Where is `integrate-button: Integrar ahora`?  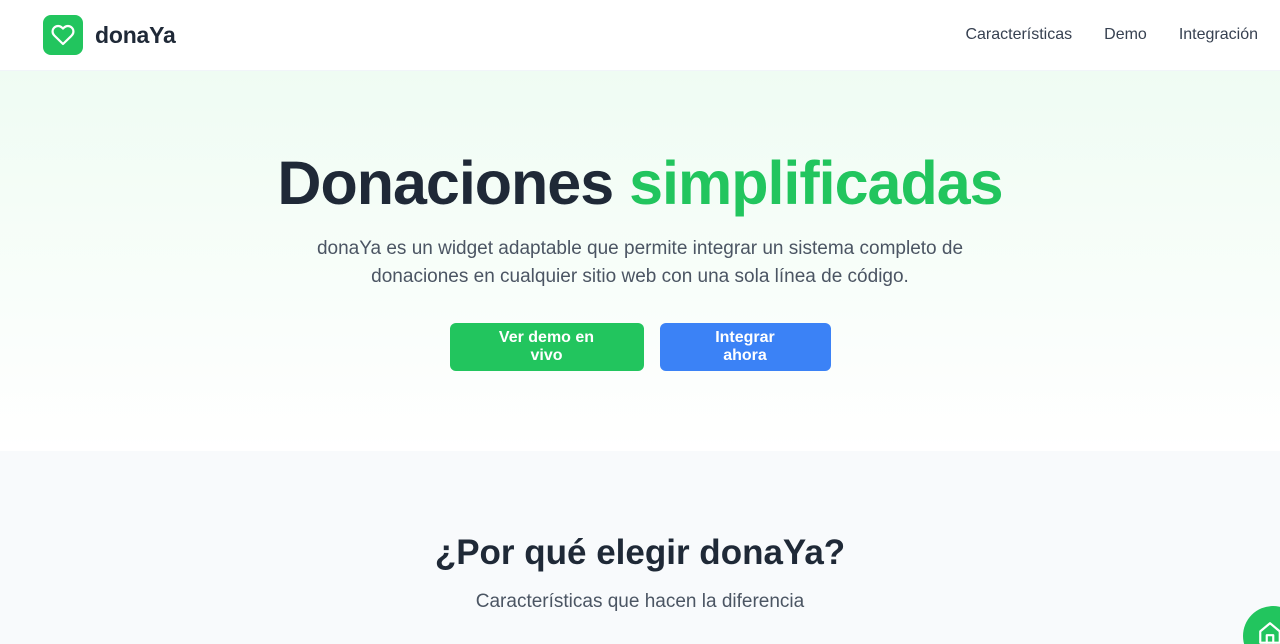
integrate-button: Integrar ahora is located at coordinates (745, 347).